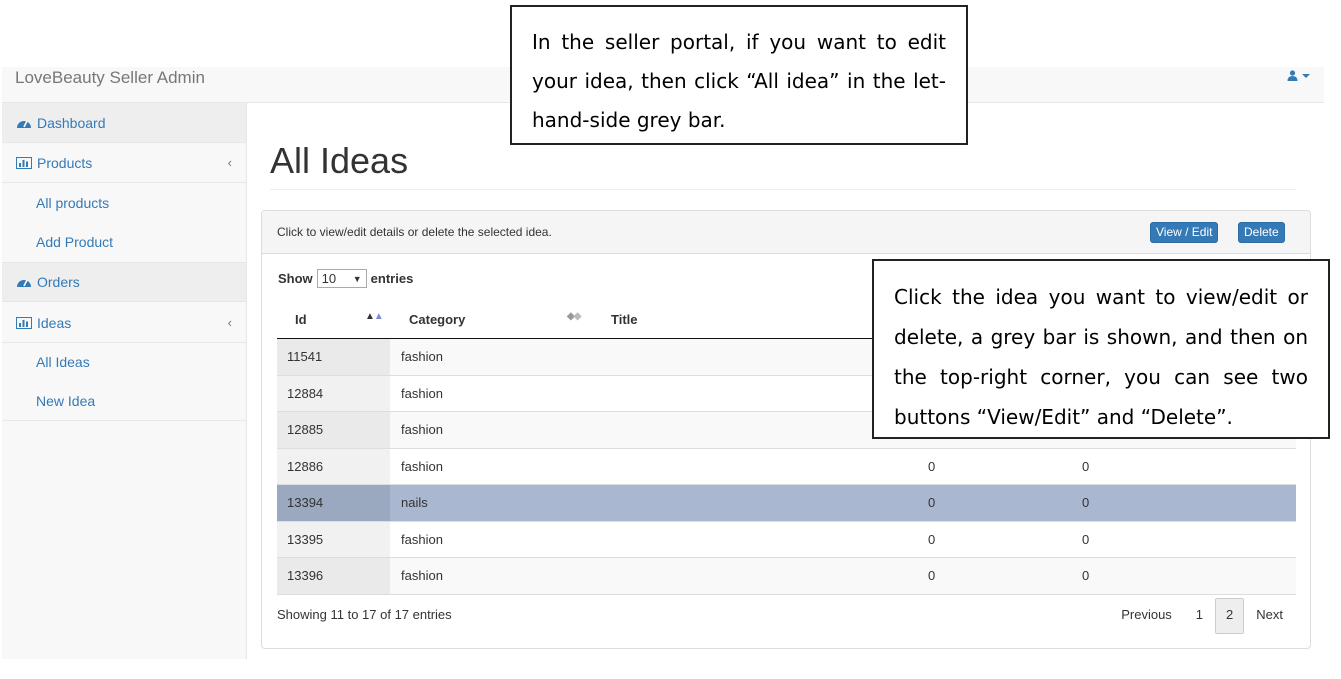 This screenshot has height=679, width=1341. I want to click on cell-id: 12886, so click(333, 466).